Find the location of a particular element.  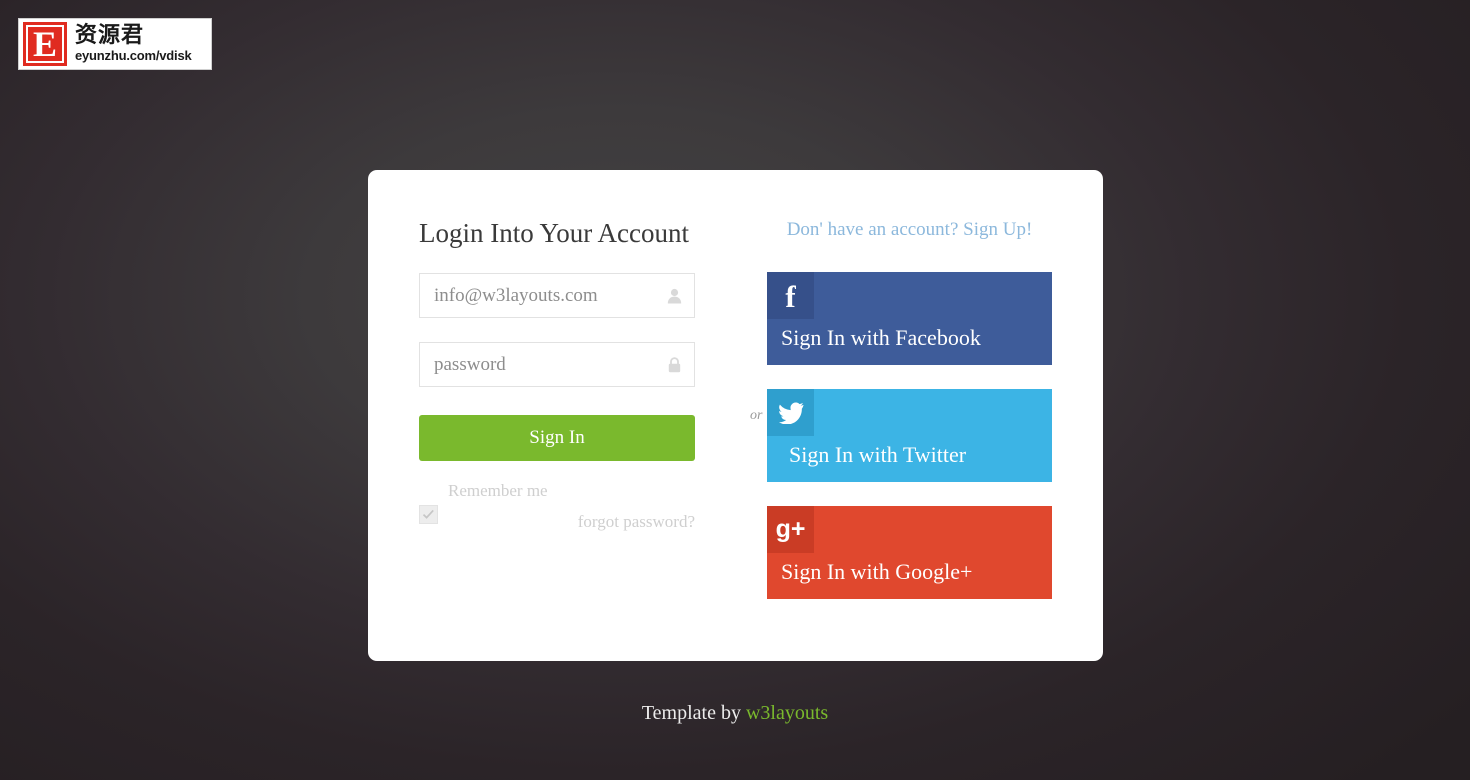

footer-prefix: Template by is located at coordinates (693, 713).